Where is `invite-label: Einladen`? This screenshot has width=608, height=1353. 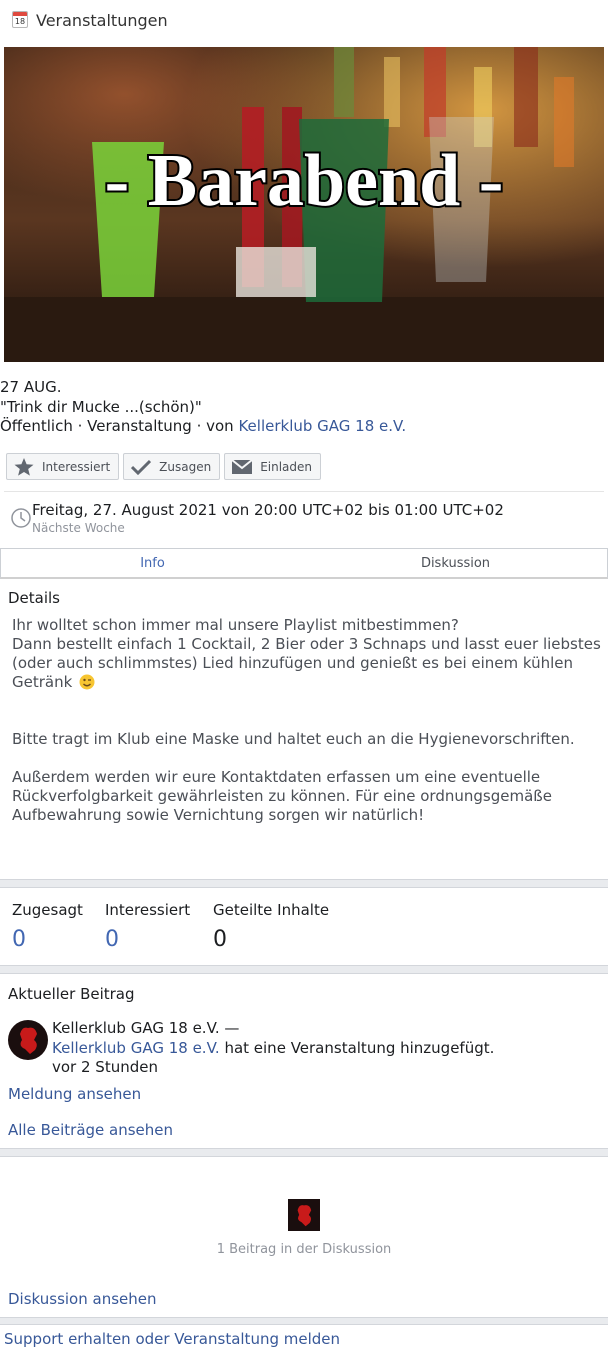
invite-label: Einladen is located at coordinates (286, 466).